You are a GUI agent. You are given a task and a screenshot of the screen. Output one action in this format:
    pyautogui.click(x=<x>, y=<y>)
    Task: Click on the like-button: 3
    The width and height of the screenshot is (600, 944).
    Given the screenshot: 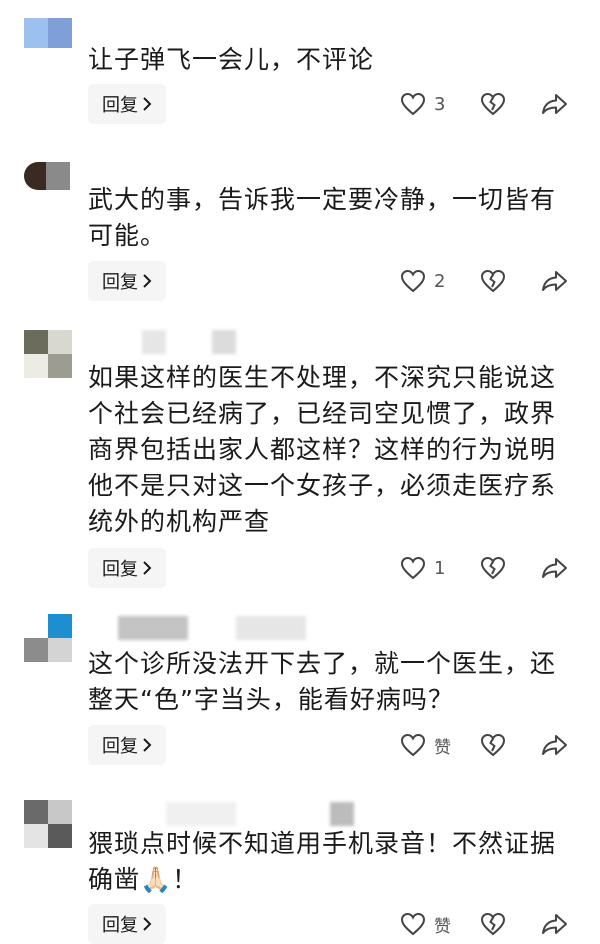 What is the action you would take?
    pyautogui.click(x=435, y=104)
    